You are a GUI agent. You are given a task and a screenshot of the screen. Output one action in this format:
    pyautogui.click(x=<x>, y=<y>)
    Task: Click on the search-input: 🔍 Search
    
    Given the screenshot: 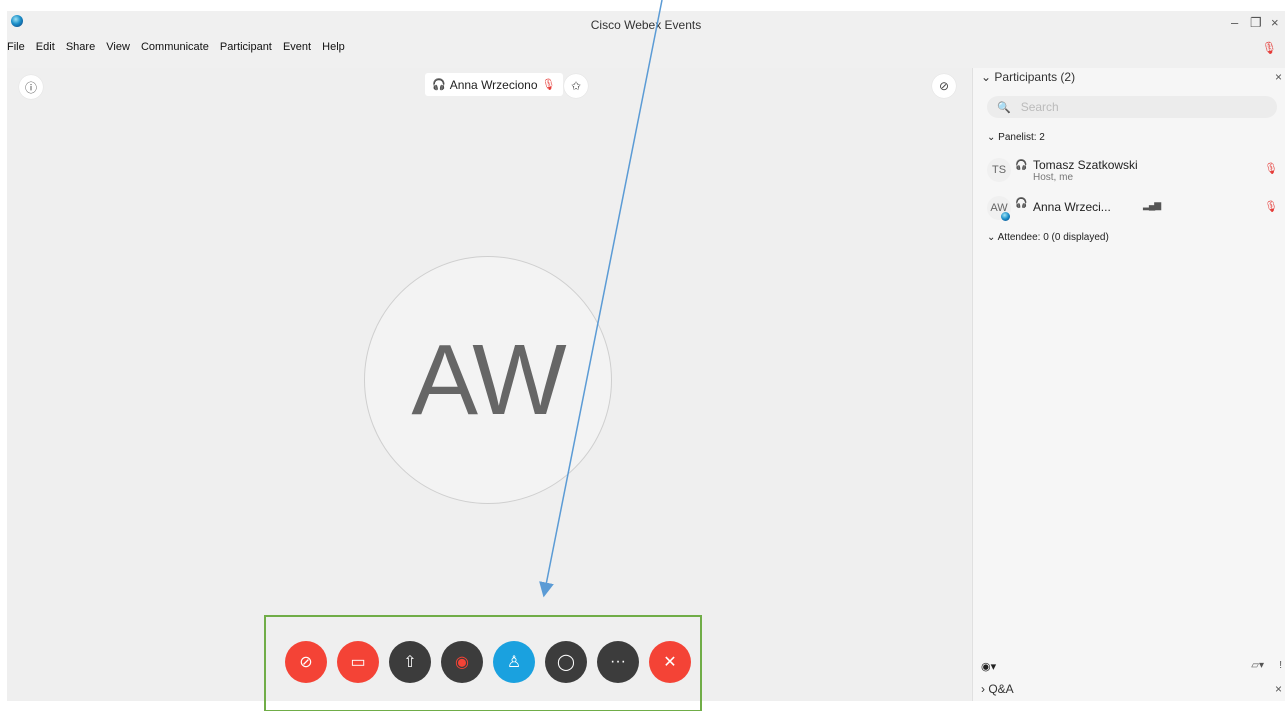 What is the action you would take?
    pyautogui.click(x=1132, y=107)
    